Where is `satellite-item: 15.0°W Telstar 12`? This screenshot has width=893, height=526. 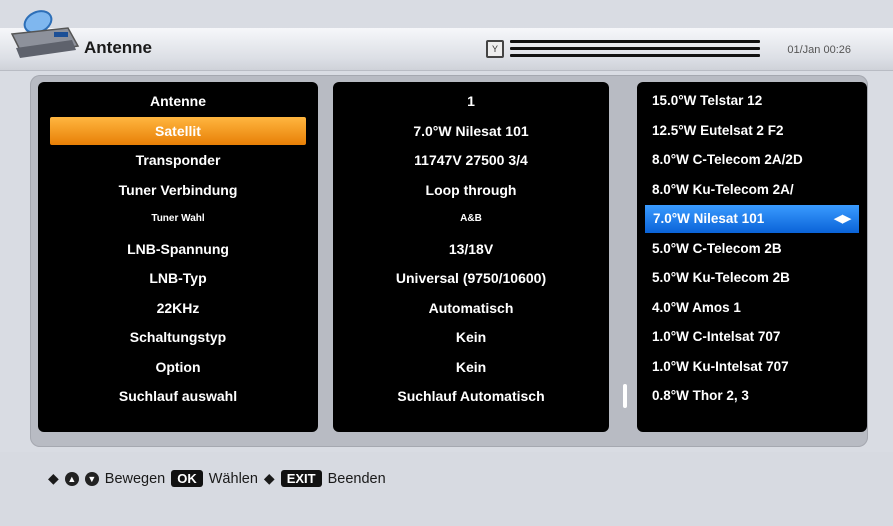
satellite-item: 15.0°W Telstar 12 is located at coordinates (752, 101).